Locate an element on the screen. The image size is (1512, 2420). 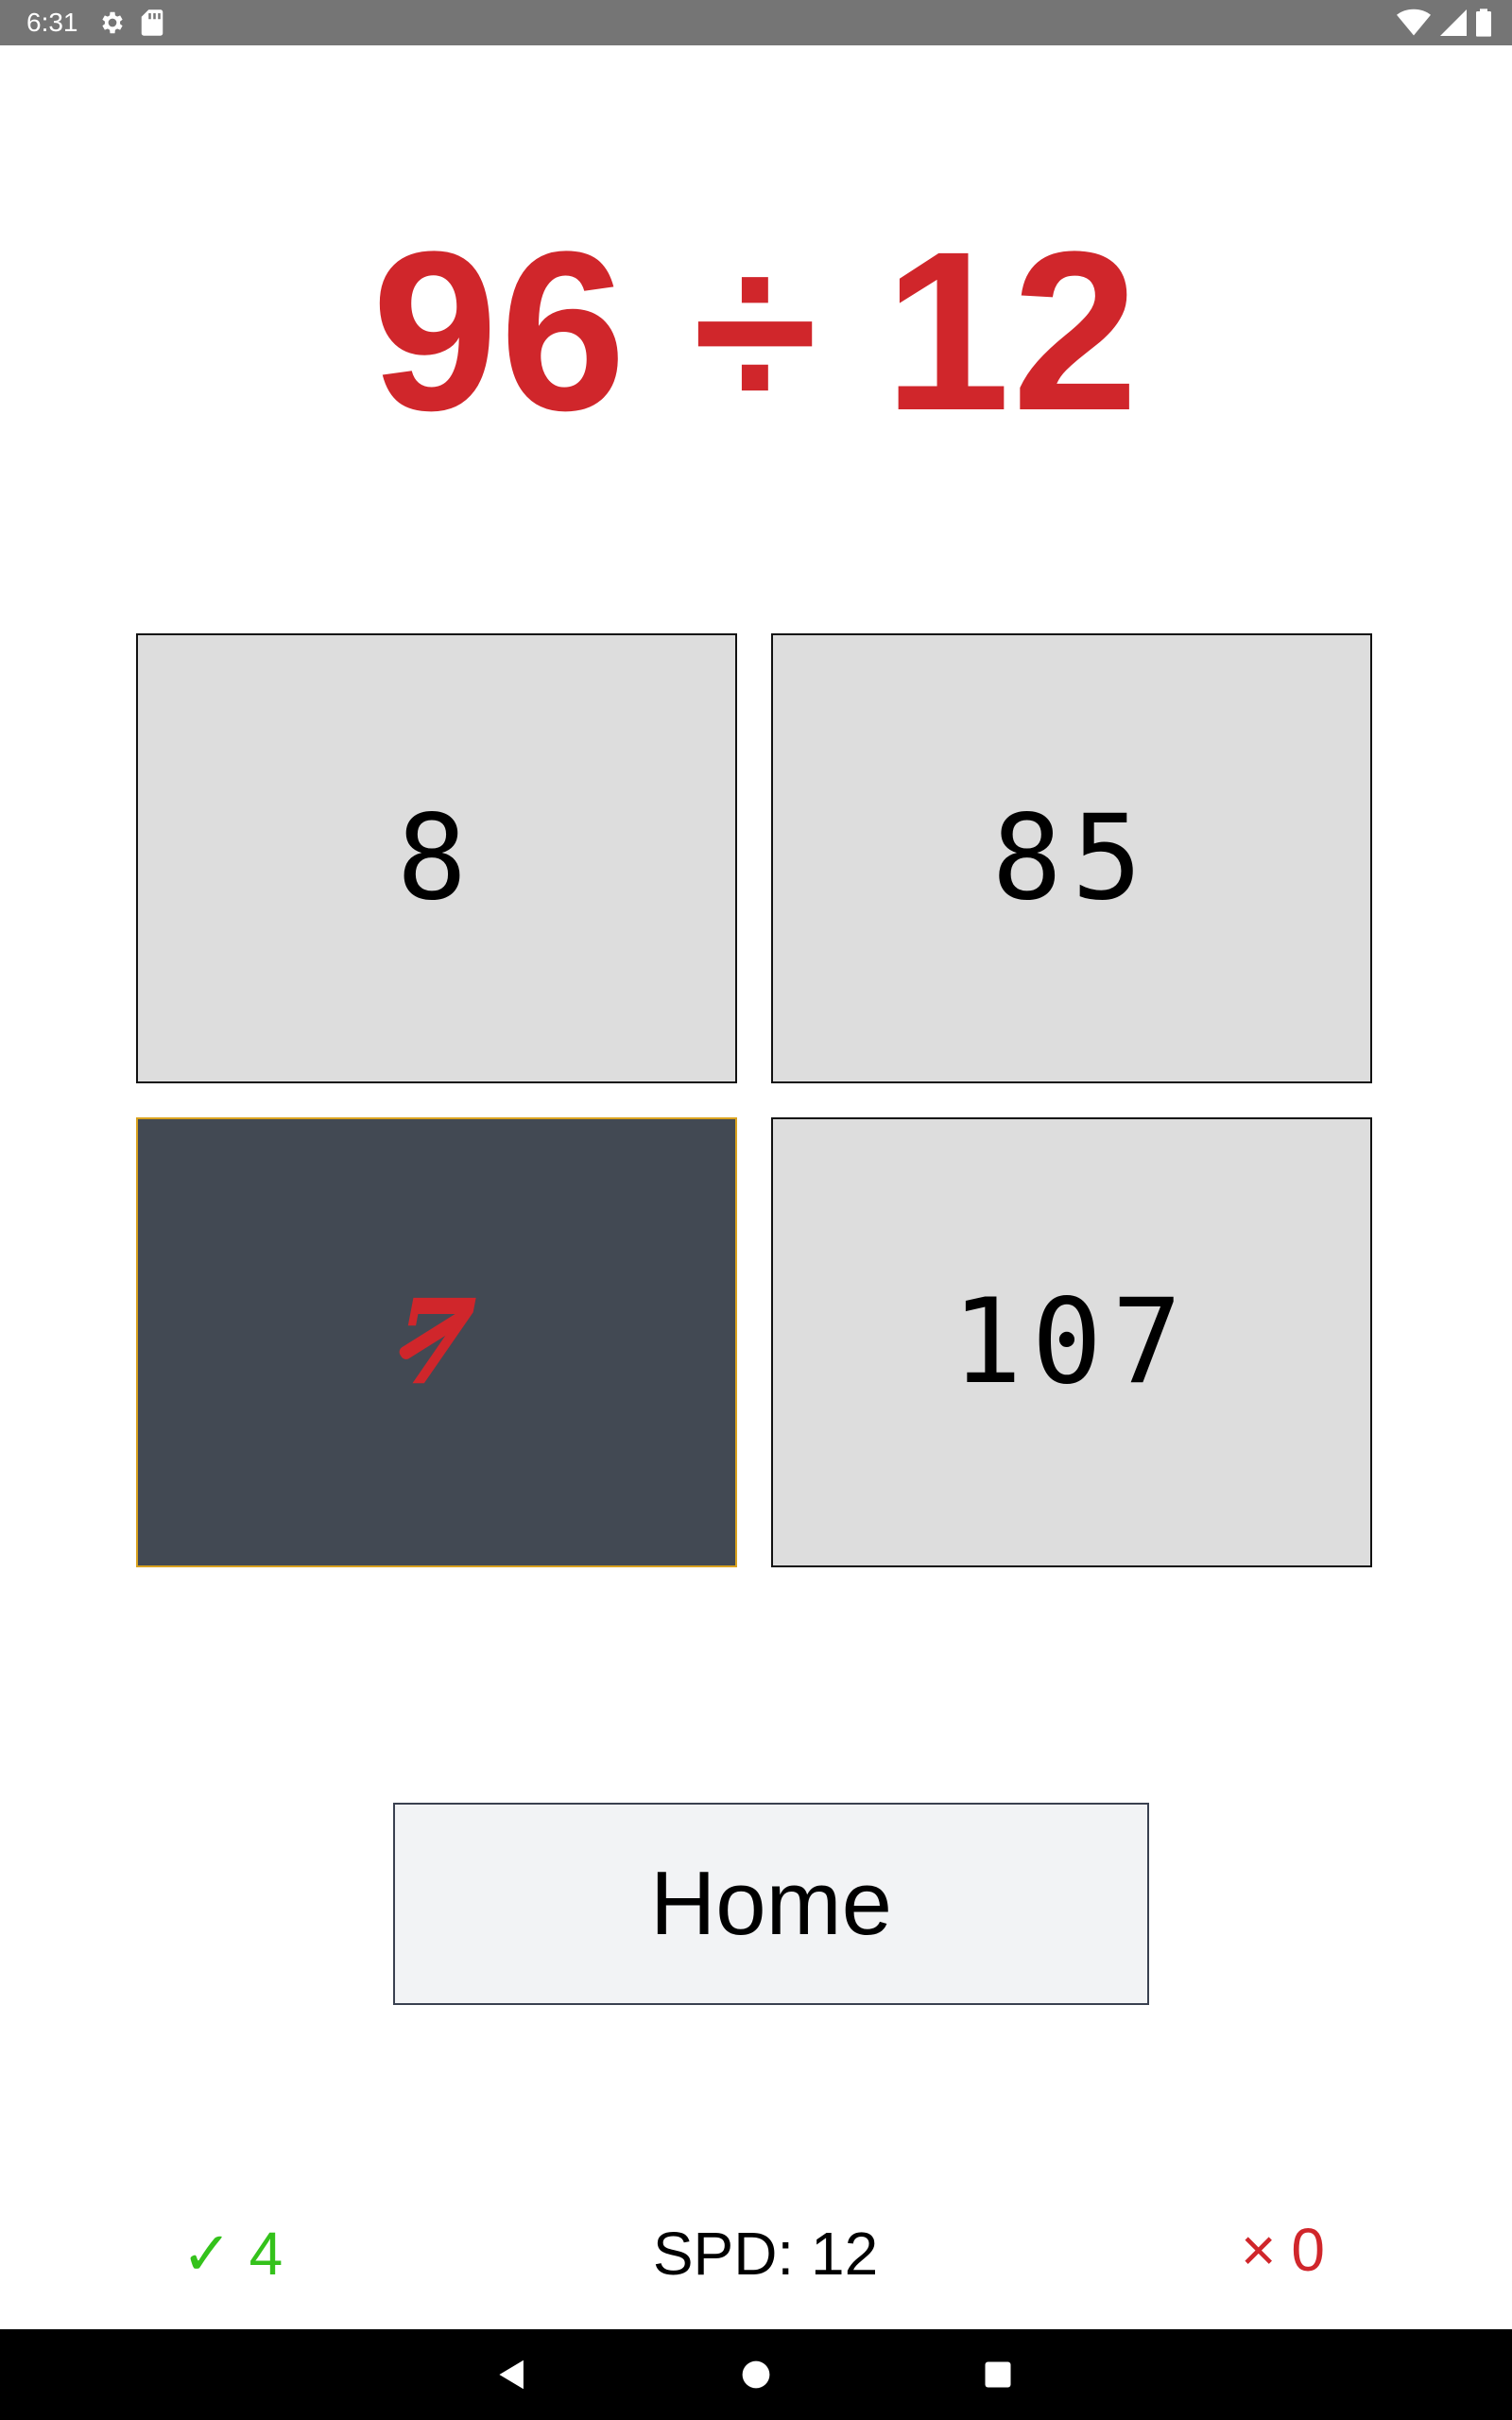
answer-value: 107 is located at coordinates (1072, 1342).